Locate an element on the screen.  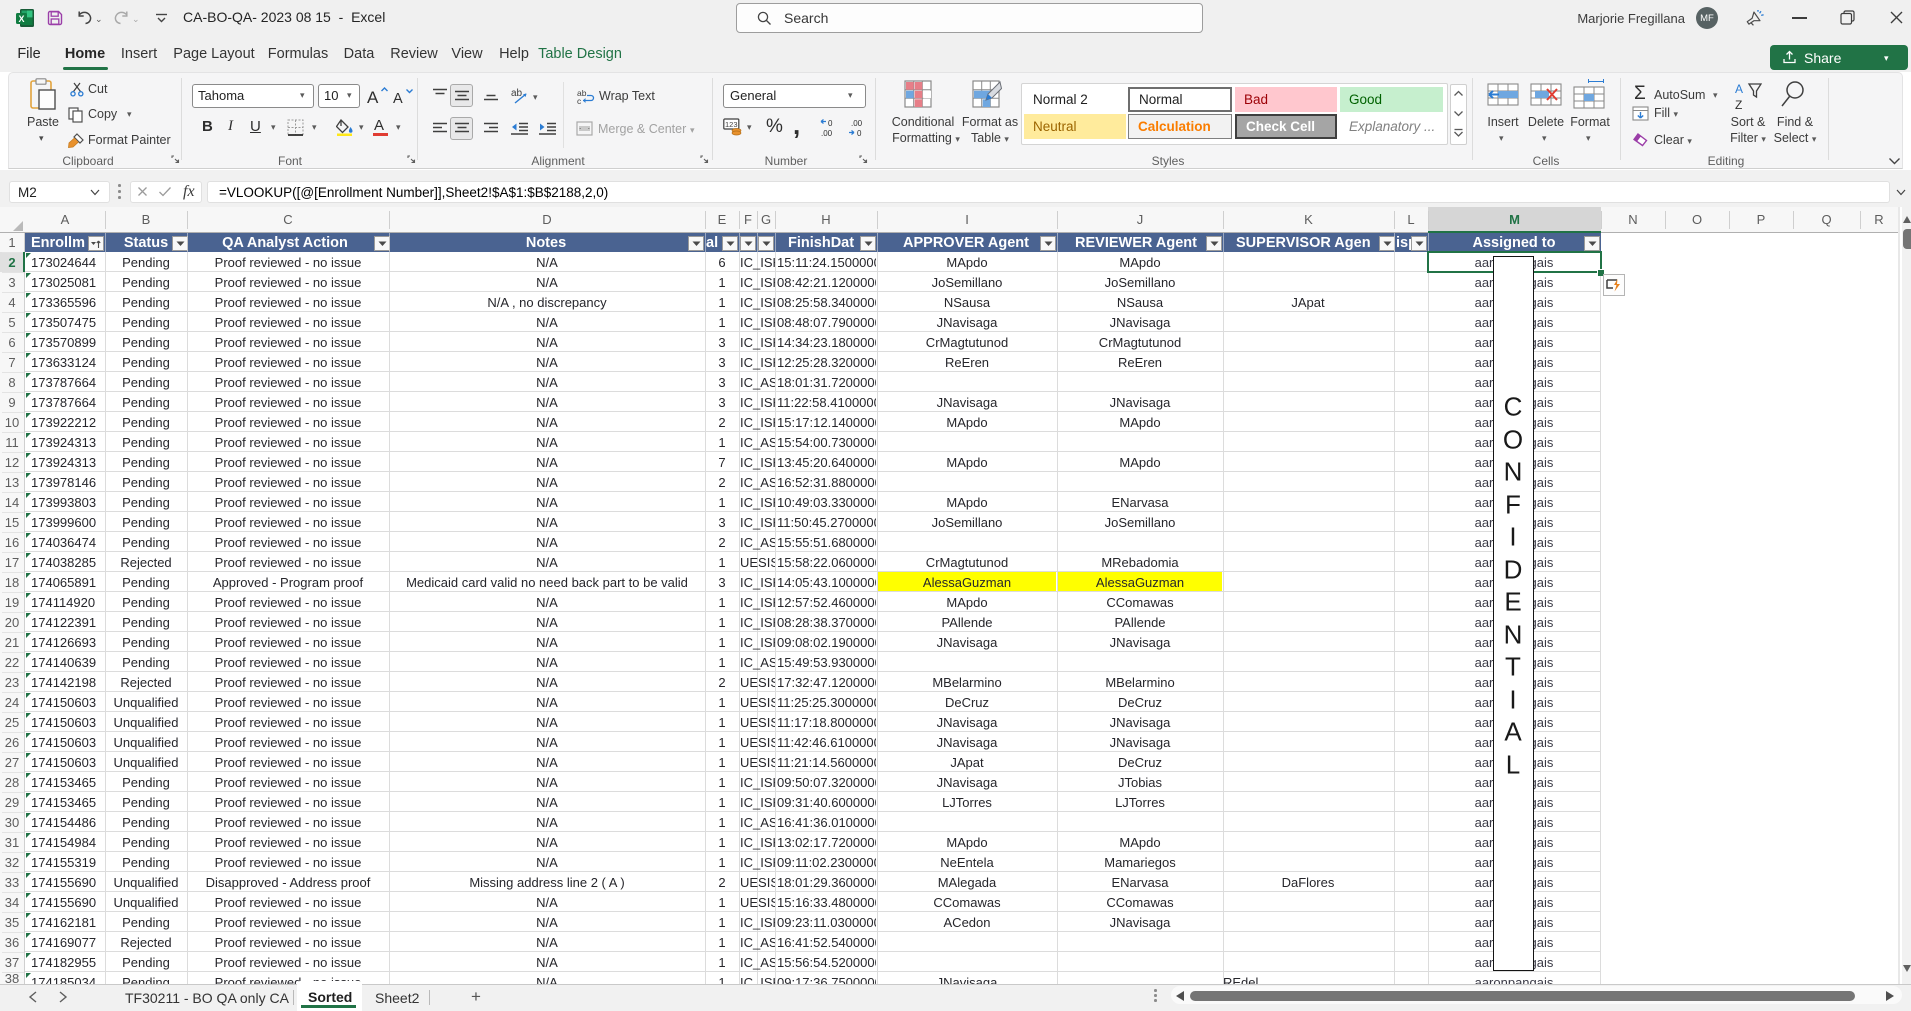
svg-text: X is located at coordinates (21, 19).